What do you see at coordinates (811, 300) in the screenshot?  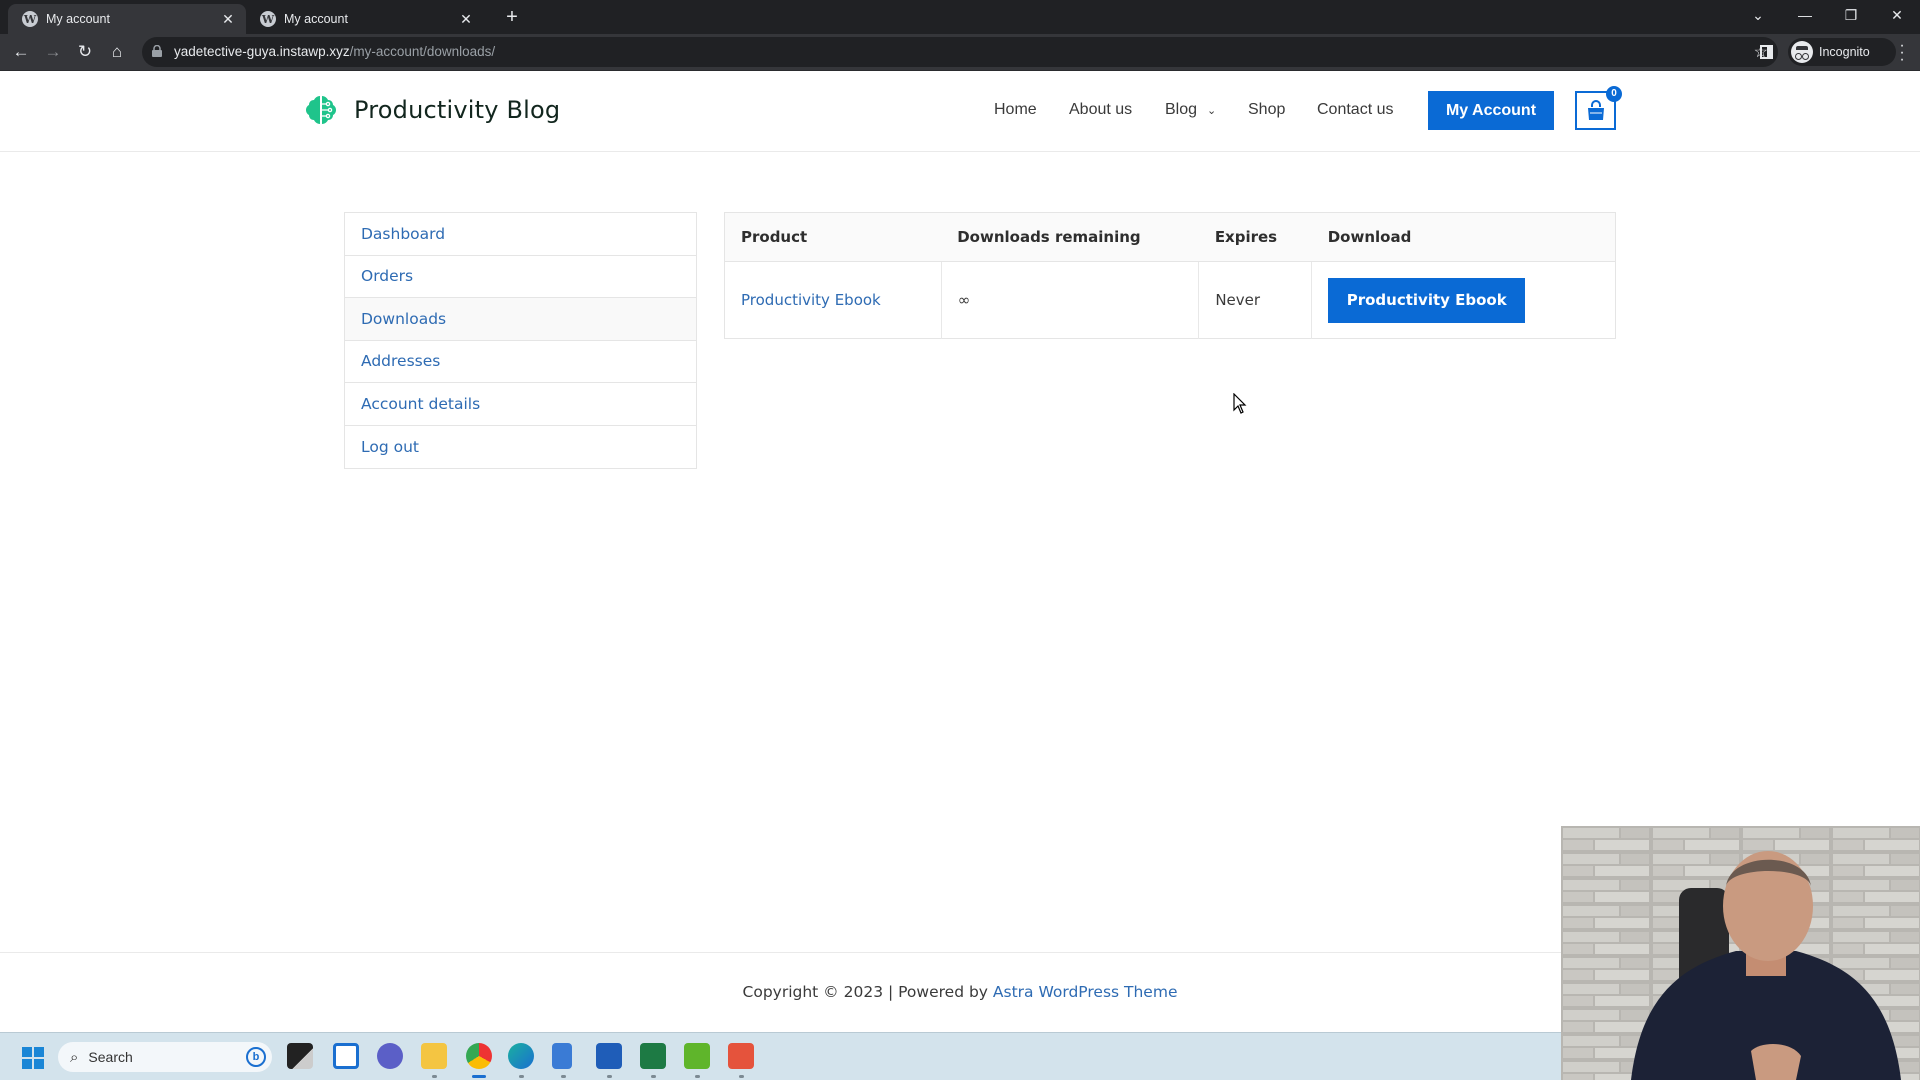 I see `product-link: Productivity Ebook` at bounding box center [811, 300].